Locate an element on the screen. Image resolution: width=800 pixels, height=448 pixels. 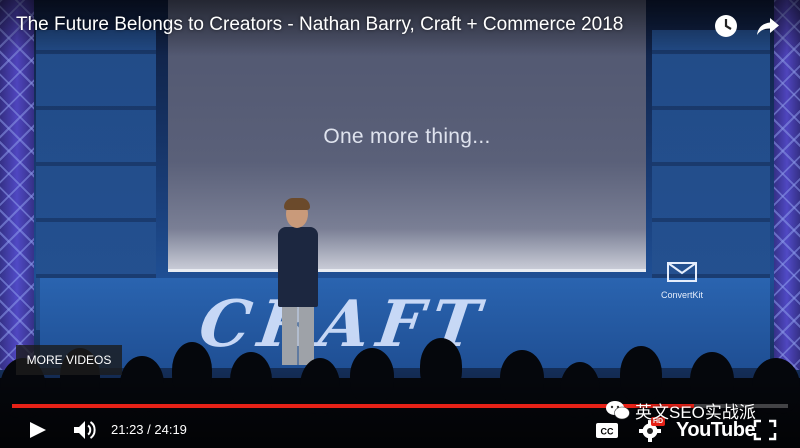
time-display: 21:23 / 24:19 is located at coordinates (149, 429).